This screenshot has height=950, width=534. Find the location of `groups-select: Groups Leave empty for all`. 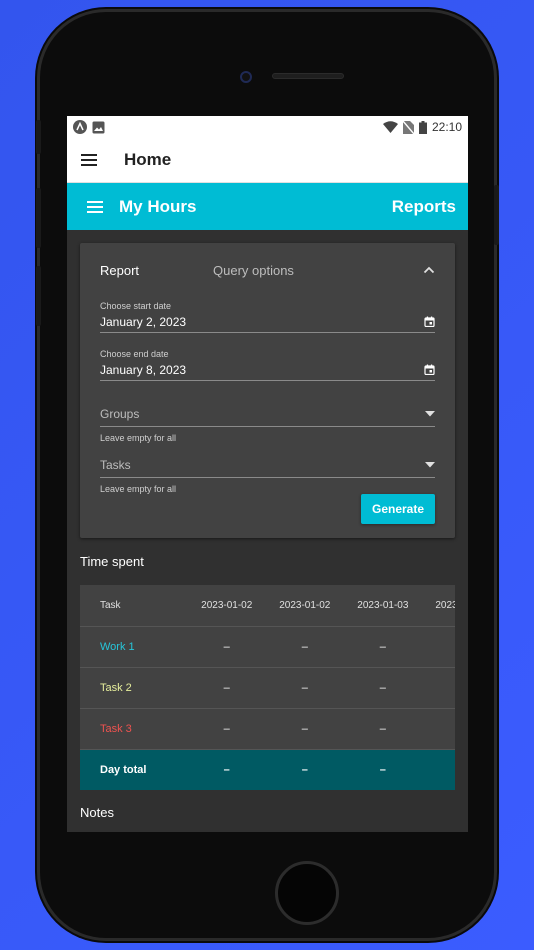

groups-select: Groups Leave empty for all is located at coordinates (267, 425).